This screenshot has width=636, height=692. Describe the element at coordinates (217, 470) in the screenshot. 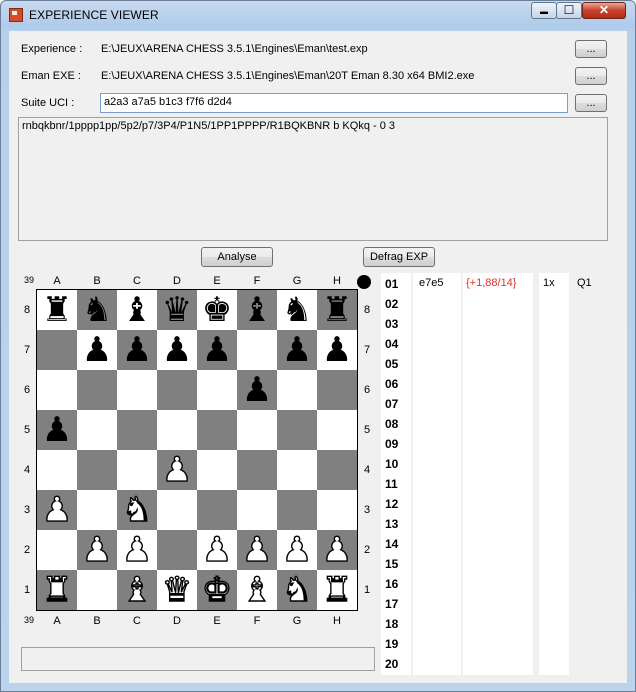

I see `square-e4` at that location.